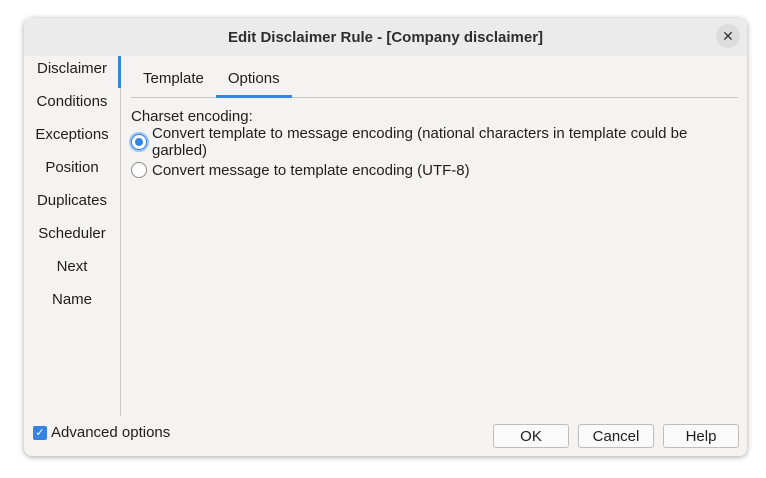 This screenshot has width=766, height=478. I want to click on sidebar-item-duplicates: Duplicates, so click(72, 204).